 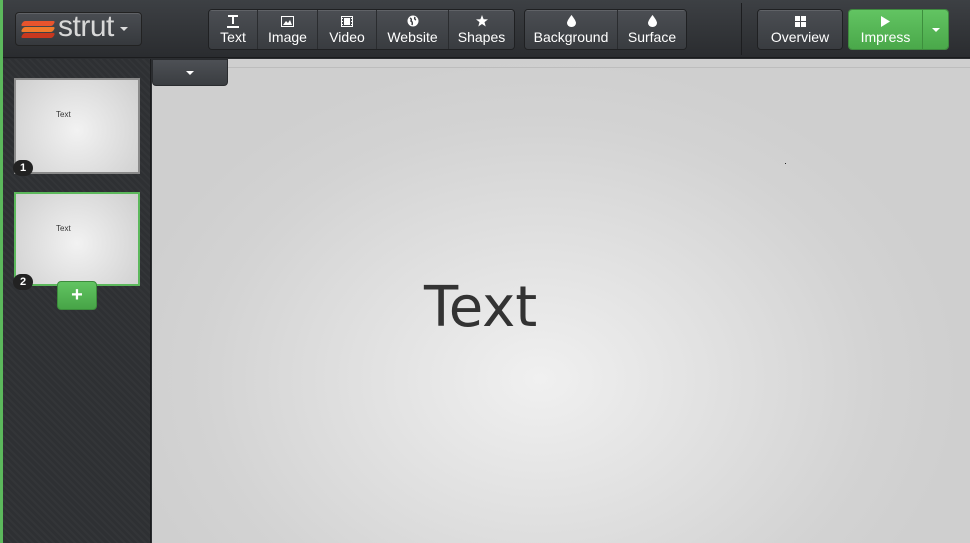 I want to click on insert-website-label: Website, so click(x=412, y=37).